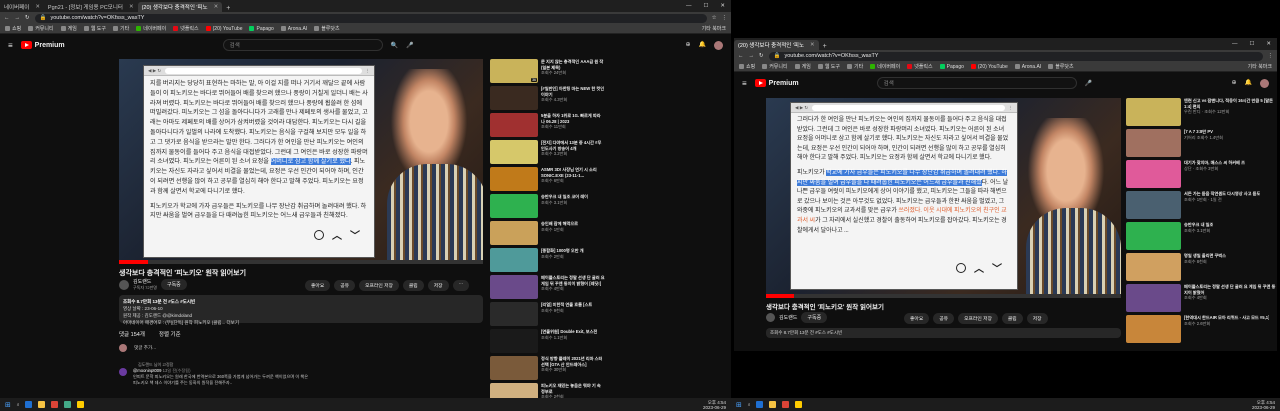 This screenshot has height=411, width=1280. Describe the element at coordinates (776, 45) in the screenshot. I see `tab-1: (20) 생각보다 충격적인 '피노 ✕` at that location.